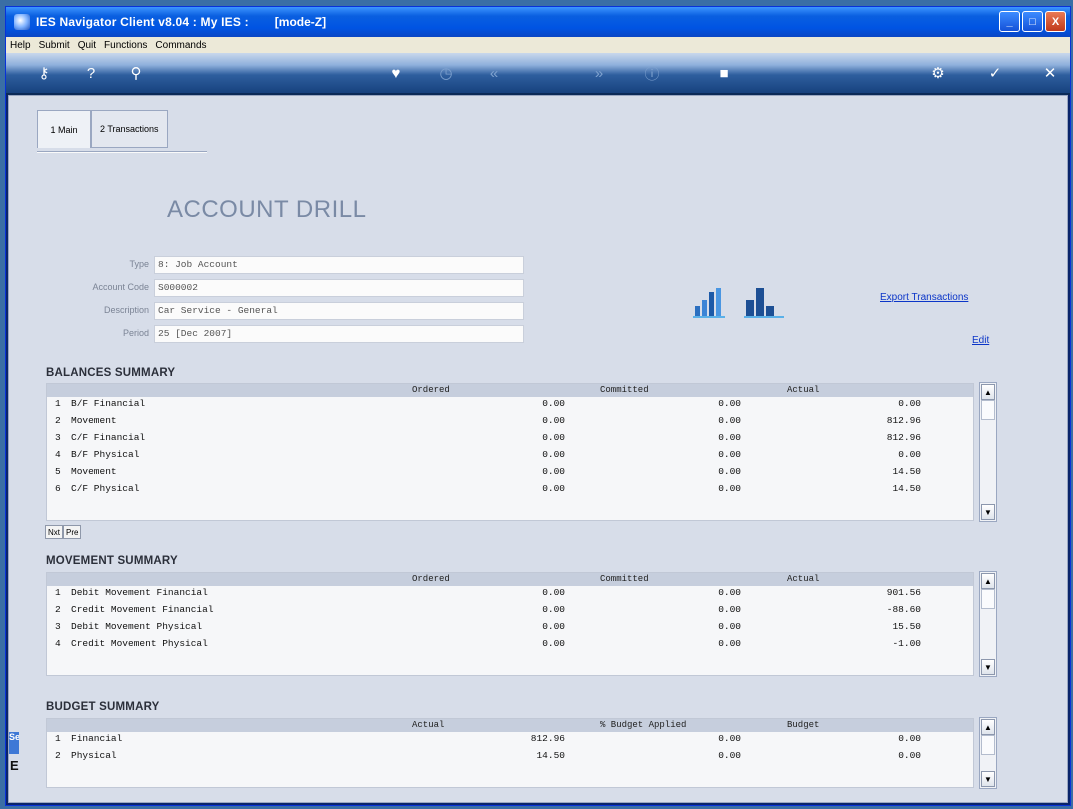  Describe the element at coordinates (14, 743) in the screenshot. I see `side-panel-tab: Se` at that location.